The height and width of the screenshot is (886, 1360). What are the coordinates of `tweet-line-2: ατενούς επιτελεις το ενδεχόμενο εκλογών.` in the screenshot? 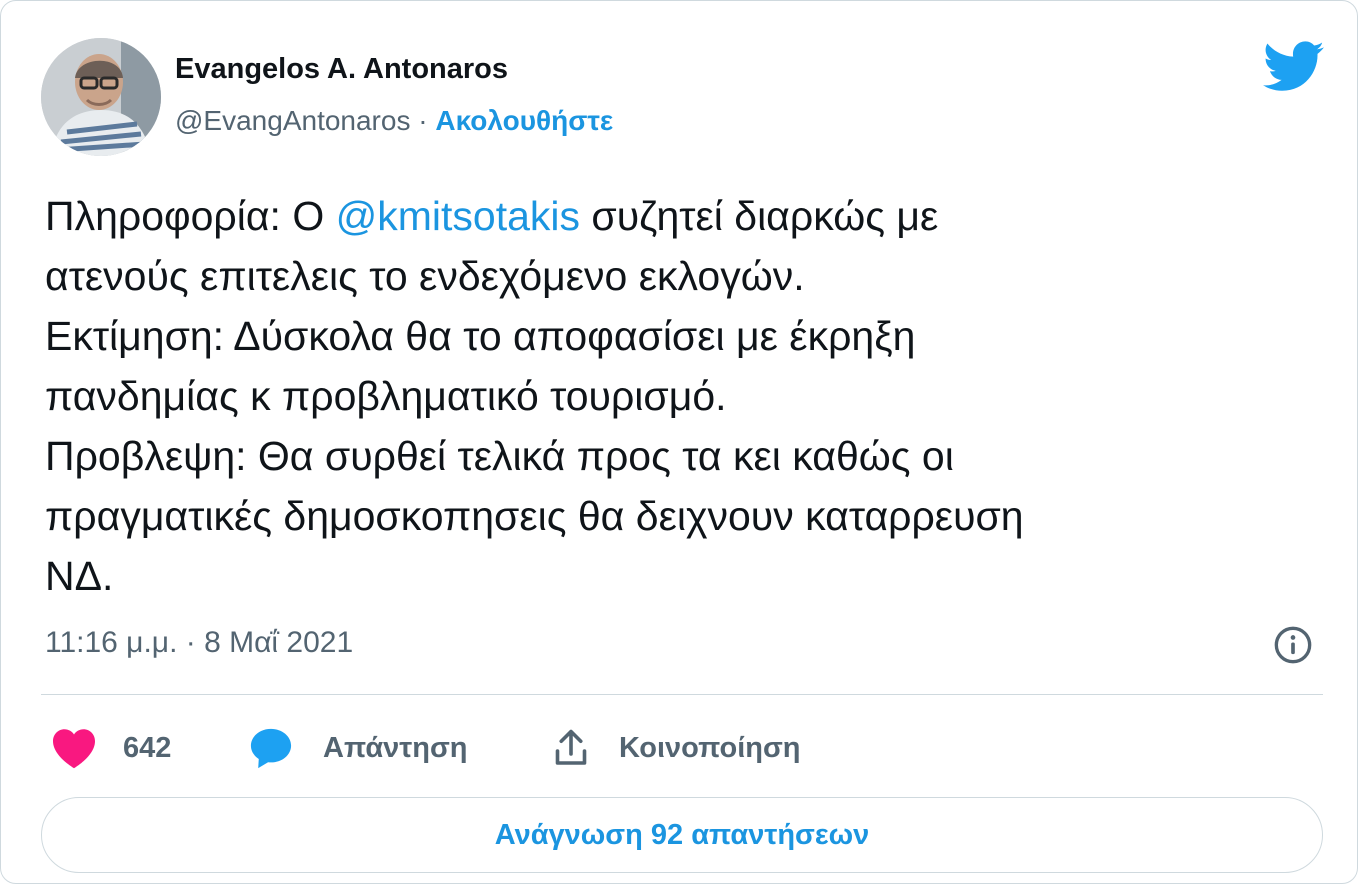 It's located at (425, 276).